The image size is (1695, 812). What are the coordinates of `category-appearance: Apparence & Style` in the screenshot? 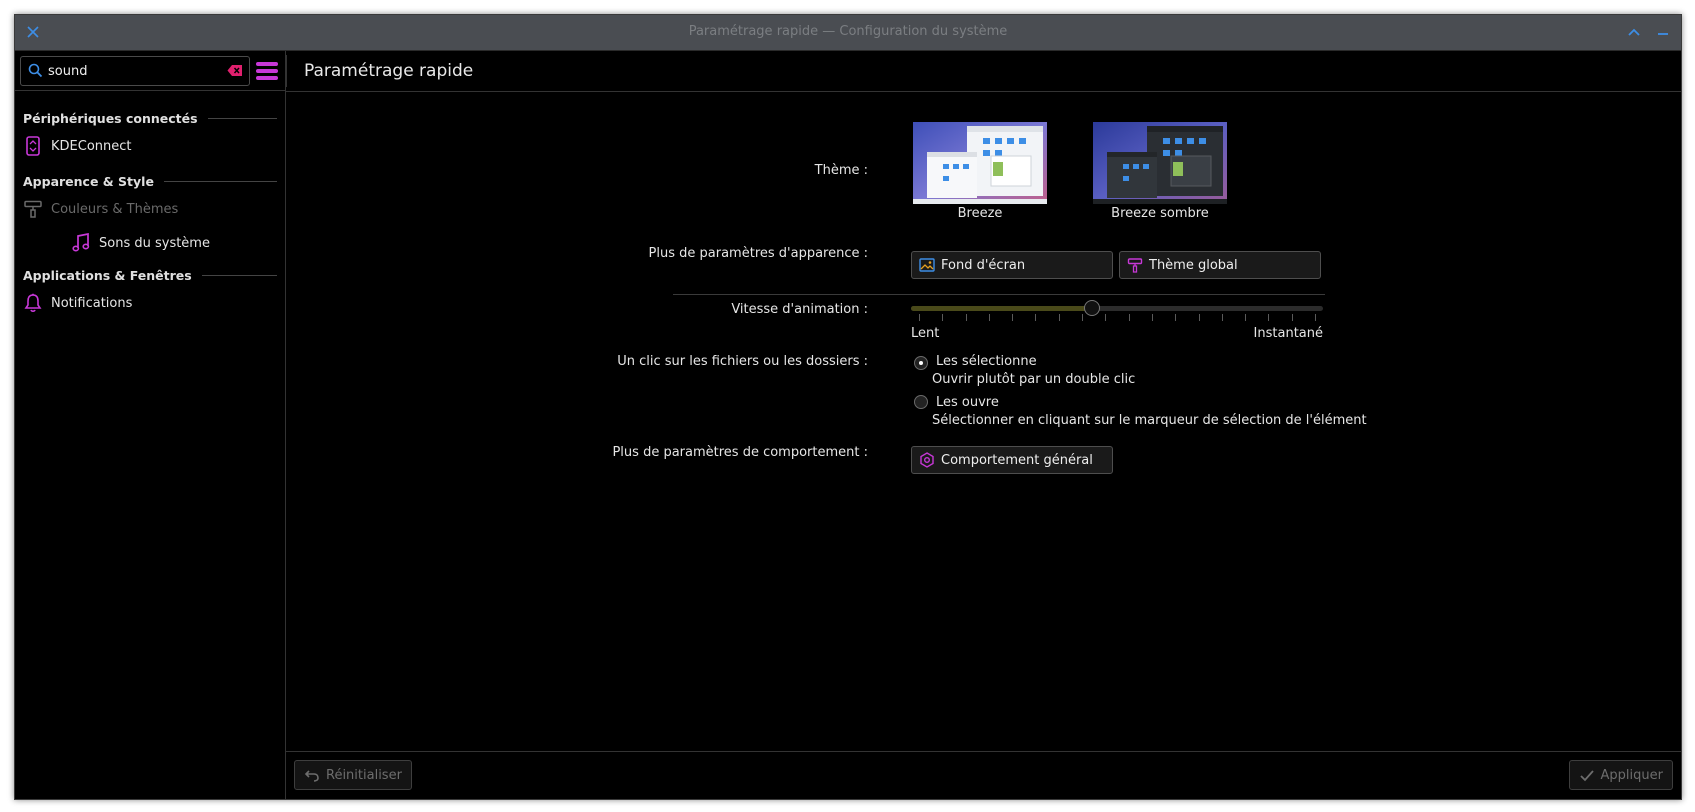 It's located at (150, 181).